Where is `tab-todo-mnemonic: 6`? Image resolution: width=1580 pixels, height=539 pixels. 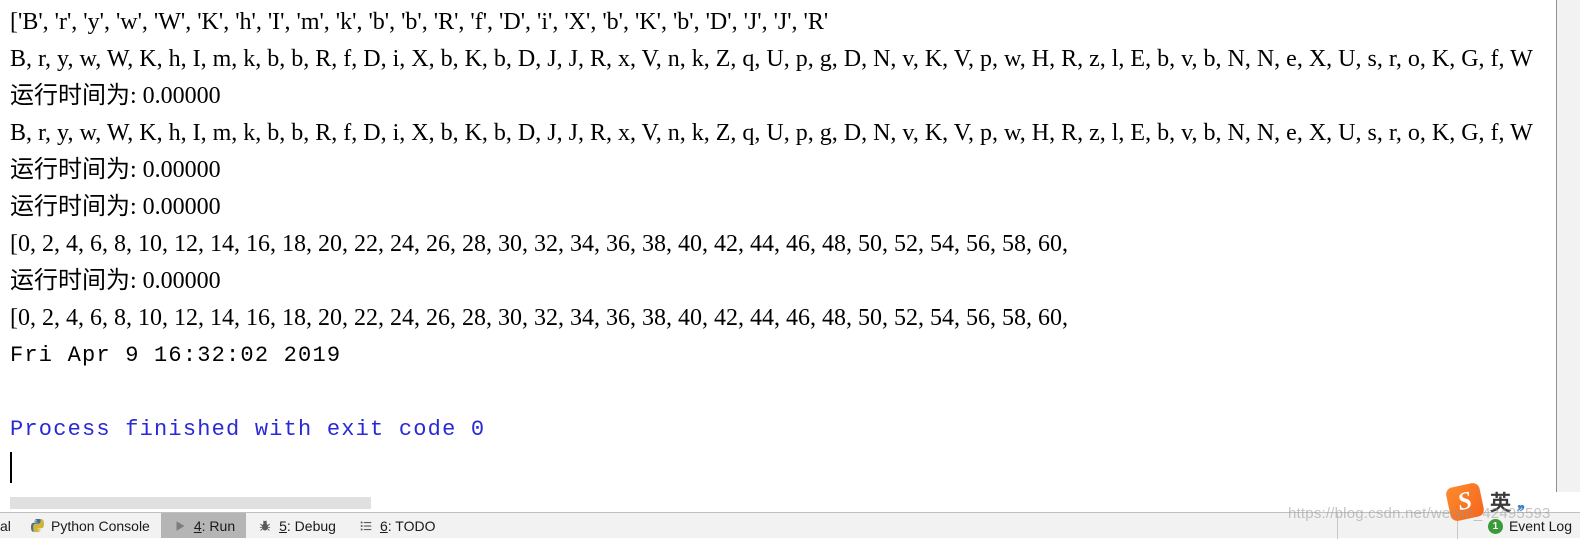 tab-todo-mnemonic: 6 is located at coordinates (383, 525).